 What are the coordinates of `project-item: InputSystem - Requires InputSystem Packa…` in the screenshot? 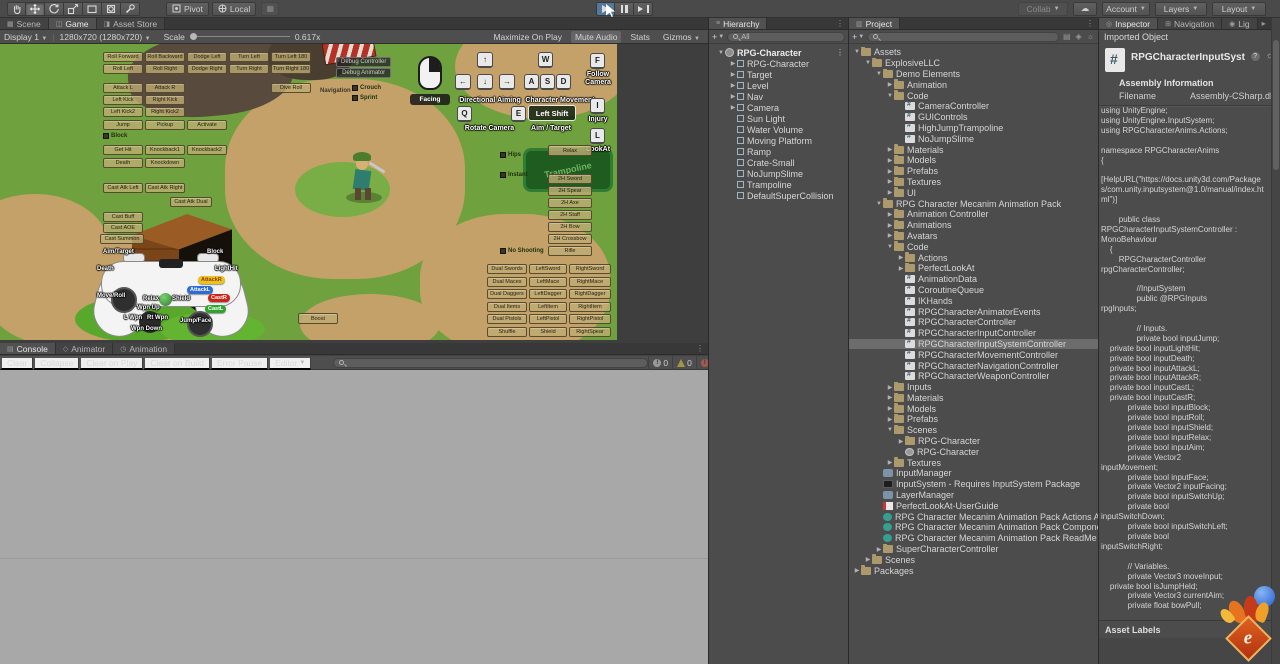 It's located at (973, 484).